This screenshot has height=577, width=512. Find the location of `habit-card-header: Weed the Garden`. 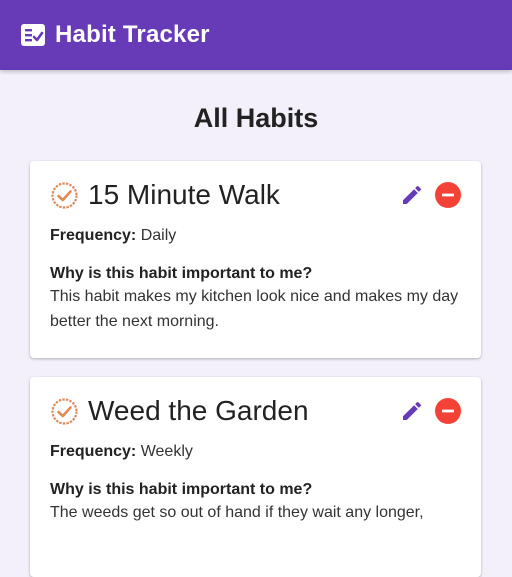

habit-card-header: Weed the Garden is located at coordinates (255, 410).